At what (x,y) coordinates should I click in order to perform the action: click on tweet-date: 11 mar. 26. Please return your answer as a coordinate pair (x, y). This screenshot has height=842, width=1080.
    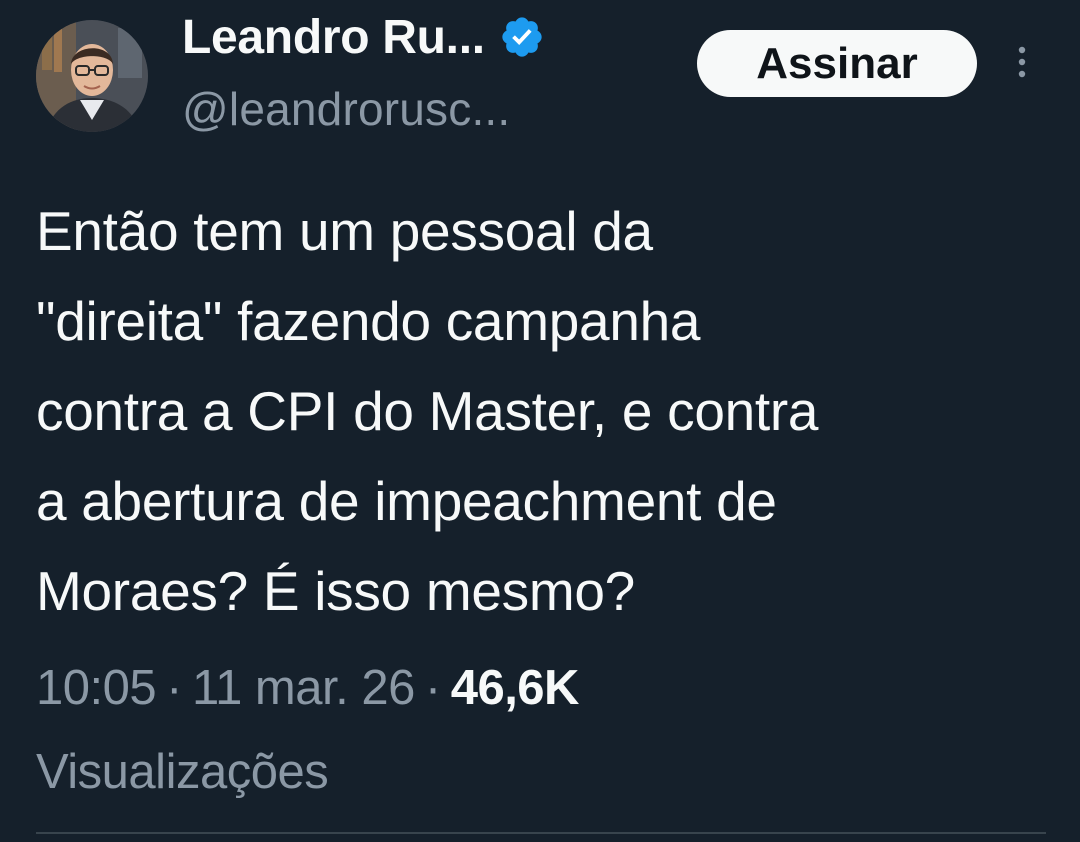
    Looking at the image, I should click on (303, 688).